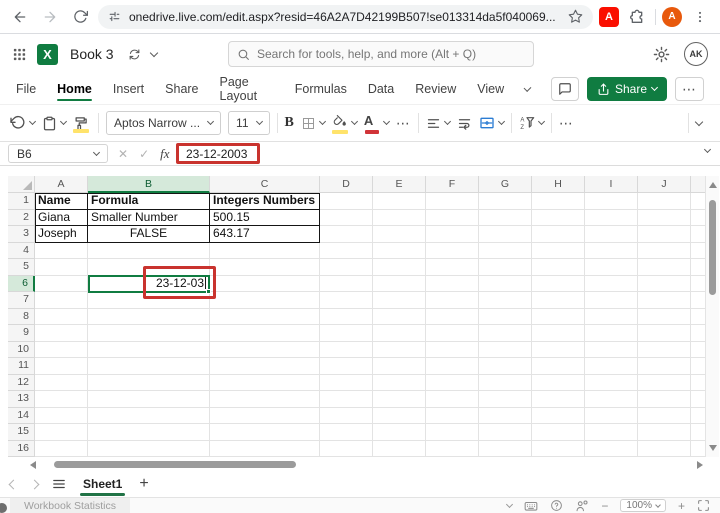 The height and width of the screenshot is (513, 720). I want to click on select-all-corner, so click(21, 184).